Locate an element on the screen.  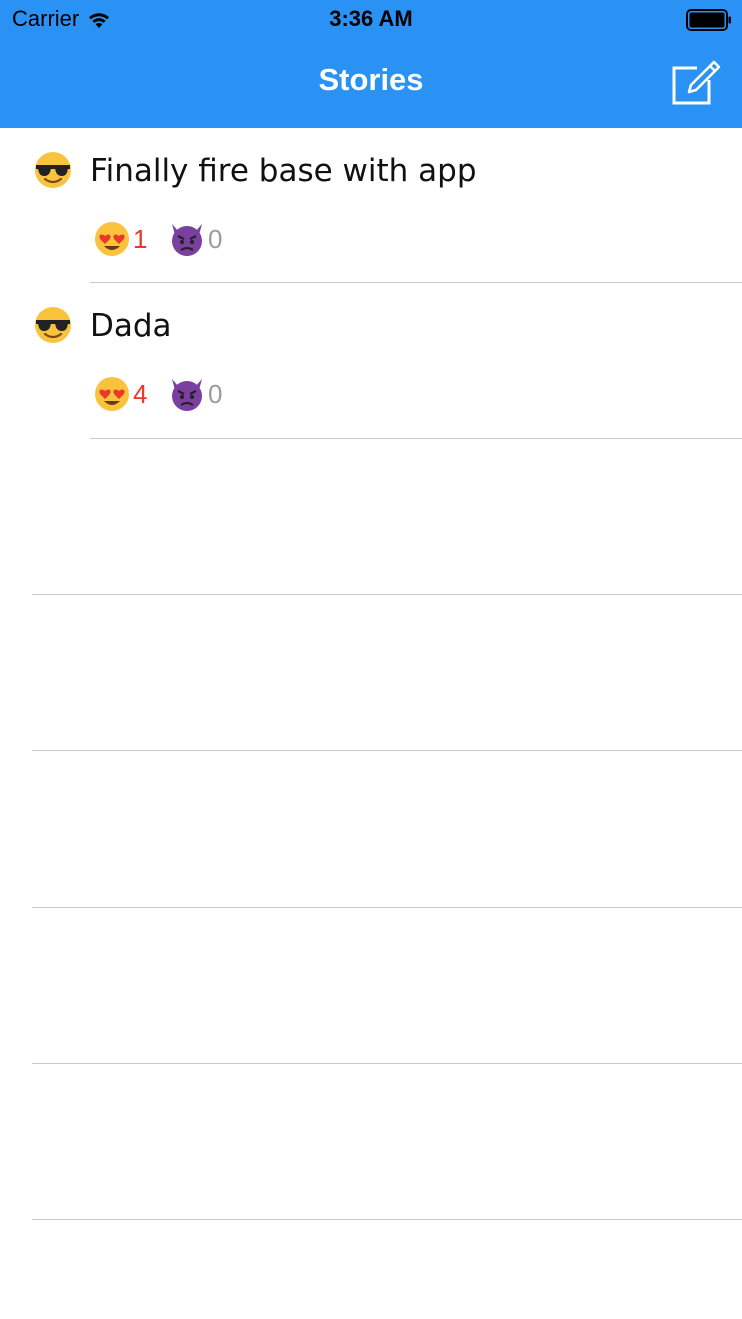
row-divider is located at coordinates (416, 438).